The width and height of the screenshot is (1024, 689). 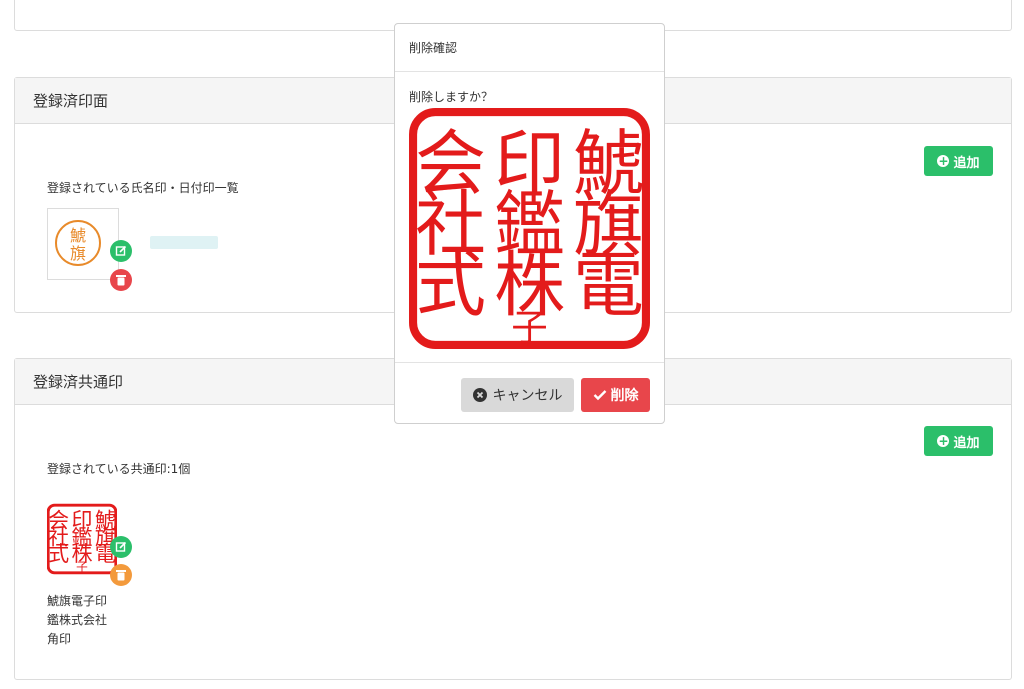 I want to click on svg-text: 旗, so click(x=78, y=253).